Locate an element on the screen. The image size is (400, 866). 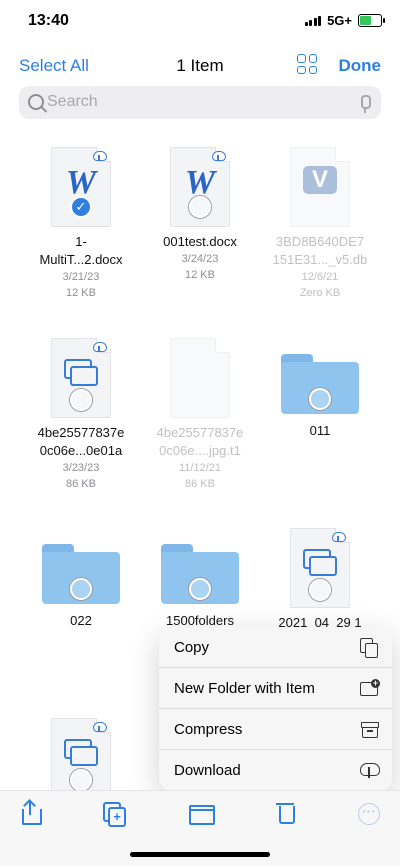
folder-item: 1500folders is located at coordinates (200, 587).